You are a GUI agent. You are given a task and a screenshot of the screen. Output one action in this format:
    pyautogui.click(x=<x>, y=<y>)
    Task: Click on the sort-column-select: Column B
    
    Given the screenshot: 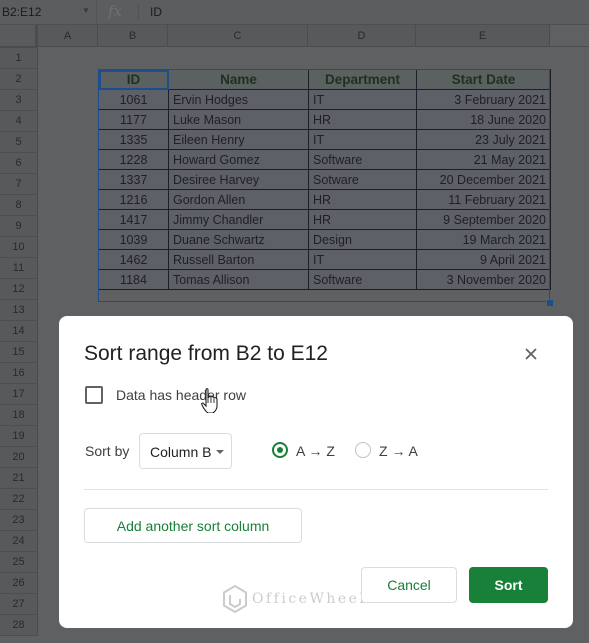 What is the action you would take?
    pyautogui.click(x=185, y=451)
    